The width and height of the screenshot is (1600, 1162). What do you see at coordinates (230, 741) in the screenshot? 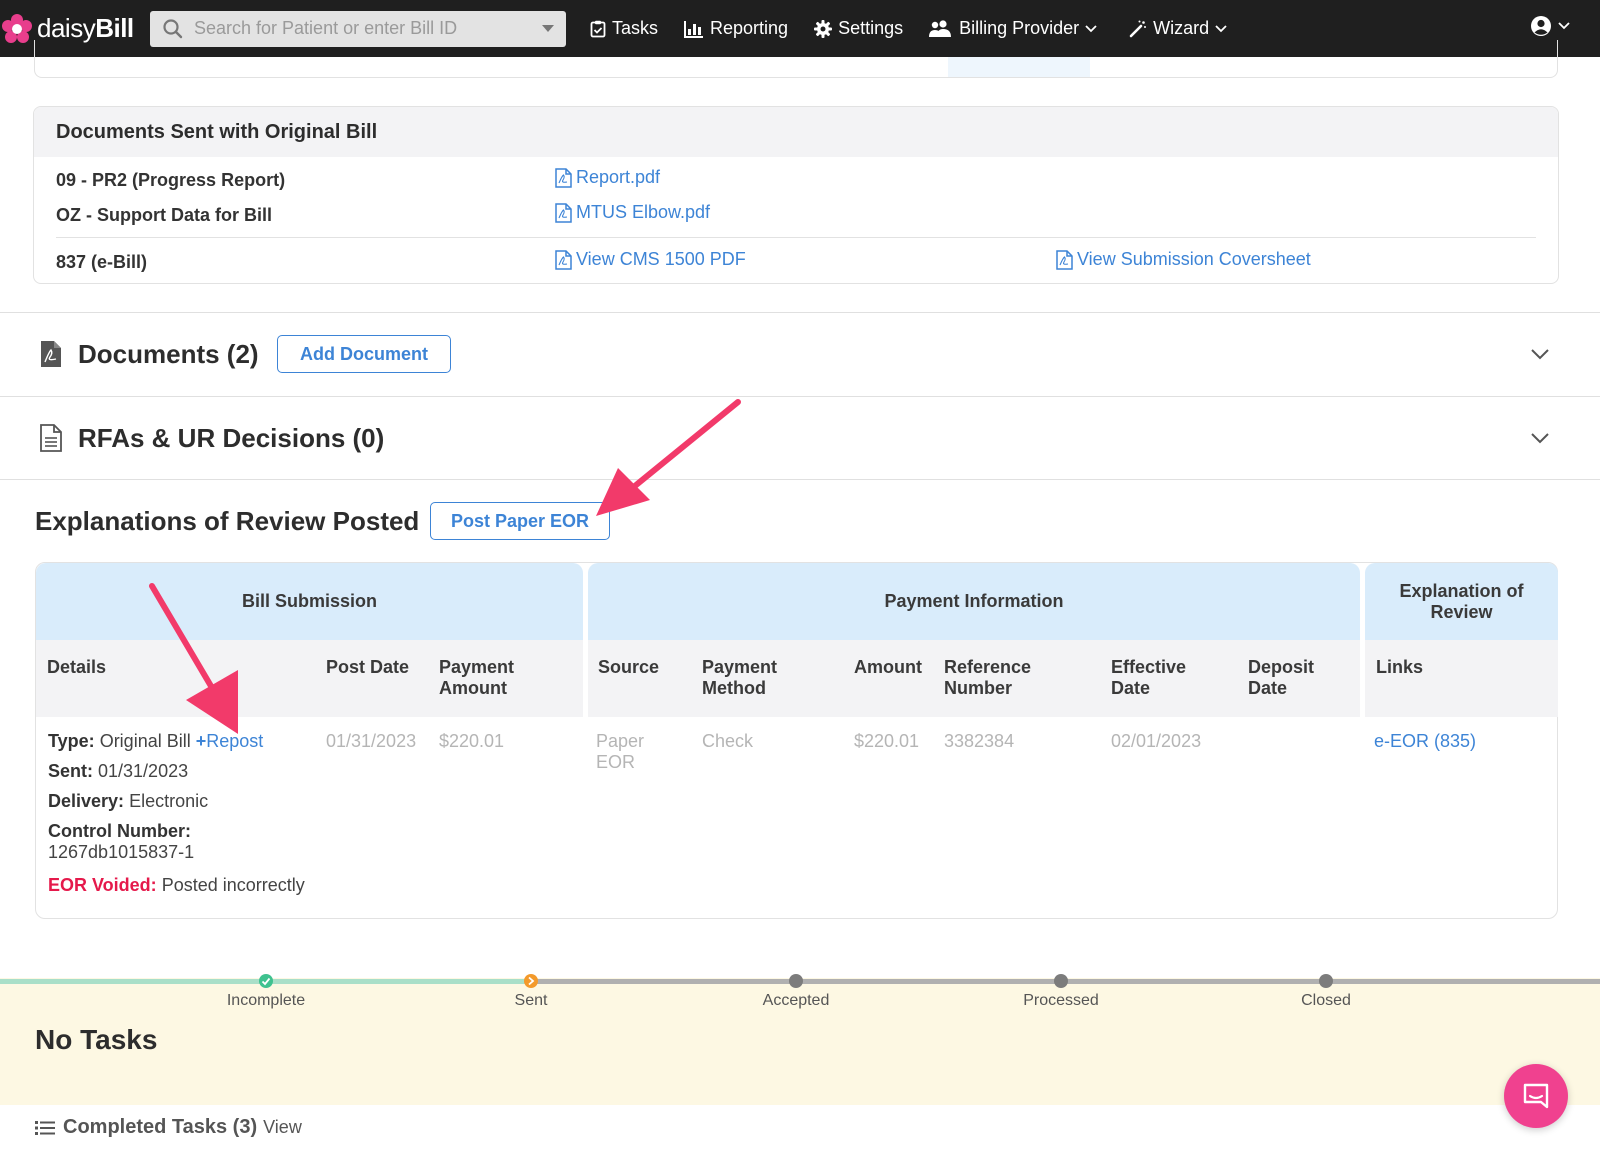
I see `repost-link: +Repost` at bounding box center [230, 741].